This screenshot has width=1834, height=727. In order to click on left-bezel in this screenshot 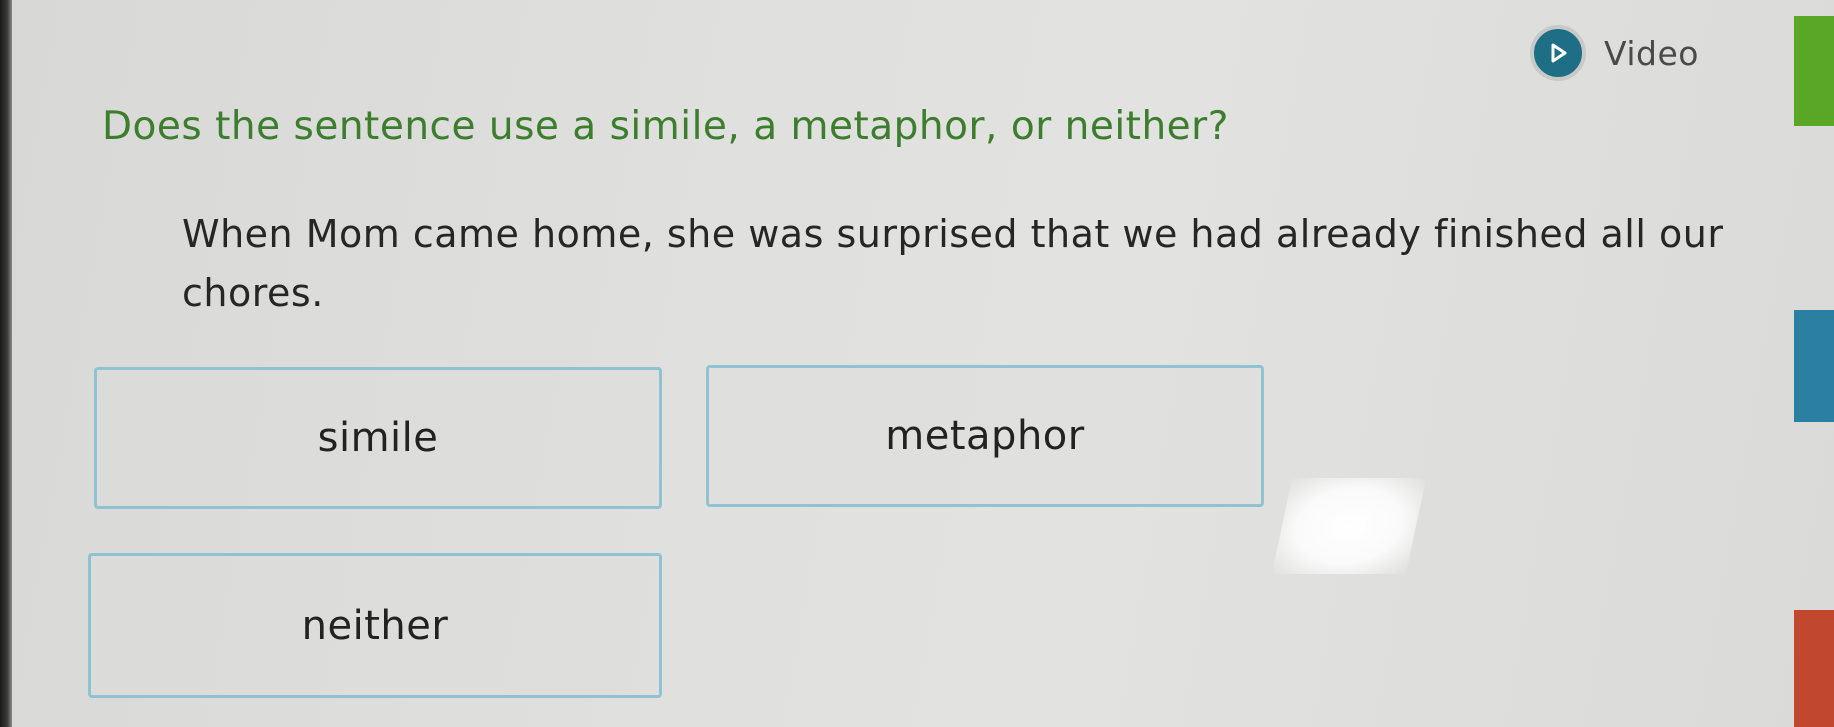, I will do `click(6, 363)`.